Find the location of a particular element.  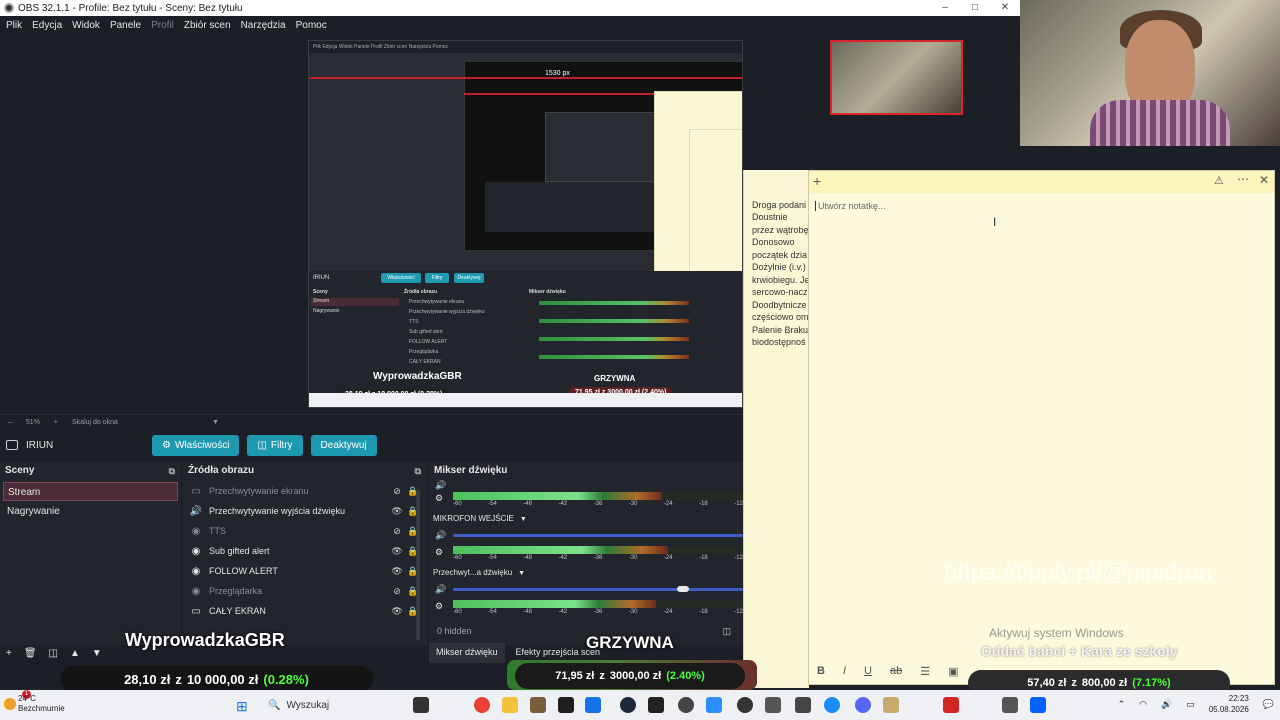

channel-label: Przechwyt...a dźwięku ▼ is located at coordinates (479, 572).